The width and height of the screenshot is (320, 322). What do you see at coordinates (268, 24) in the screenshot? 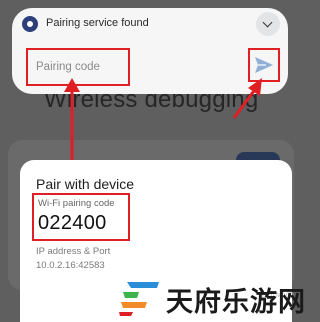
I see `chevron-down-icon` at bounding box center [268, 24].